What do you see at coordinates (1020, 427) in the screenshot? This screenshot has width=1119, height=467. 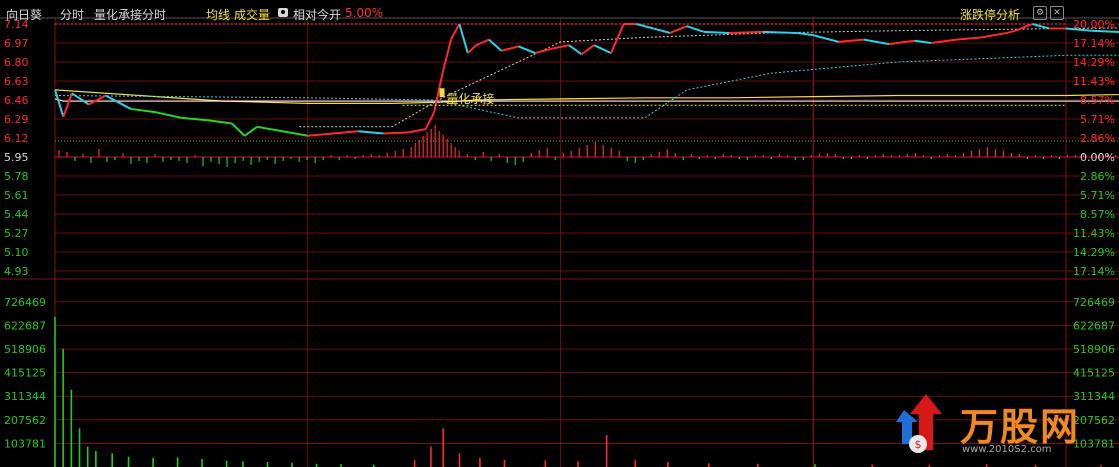 I see `brand-name: 万股网` at bounding box center [1020, 427].